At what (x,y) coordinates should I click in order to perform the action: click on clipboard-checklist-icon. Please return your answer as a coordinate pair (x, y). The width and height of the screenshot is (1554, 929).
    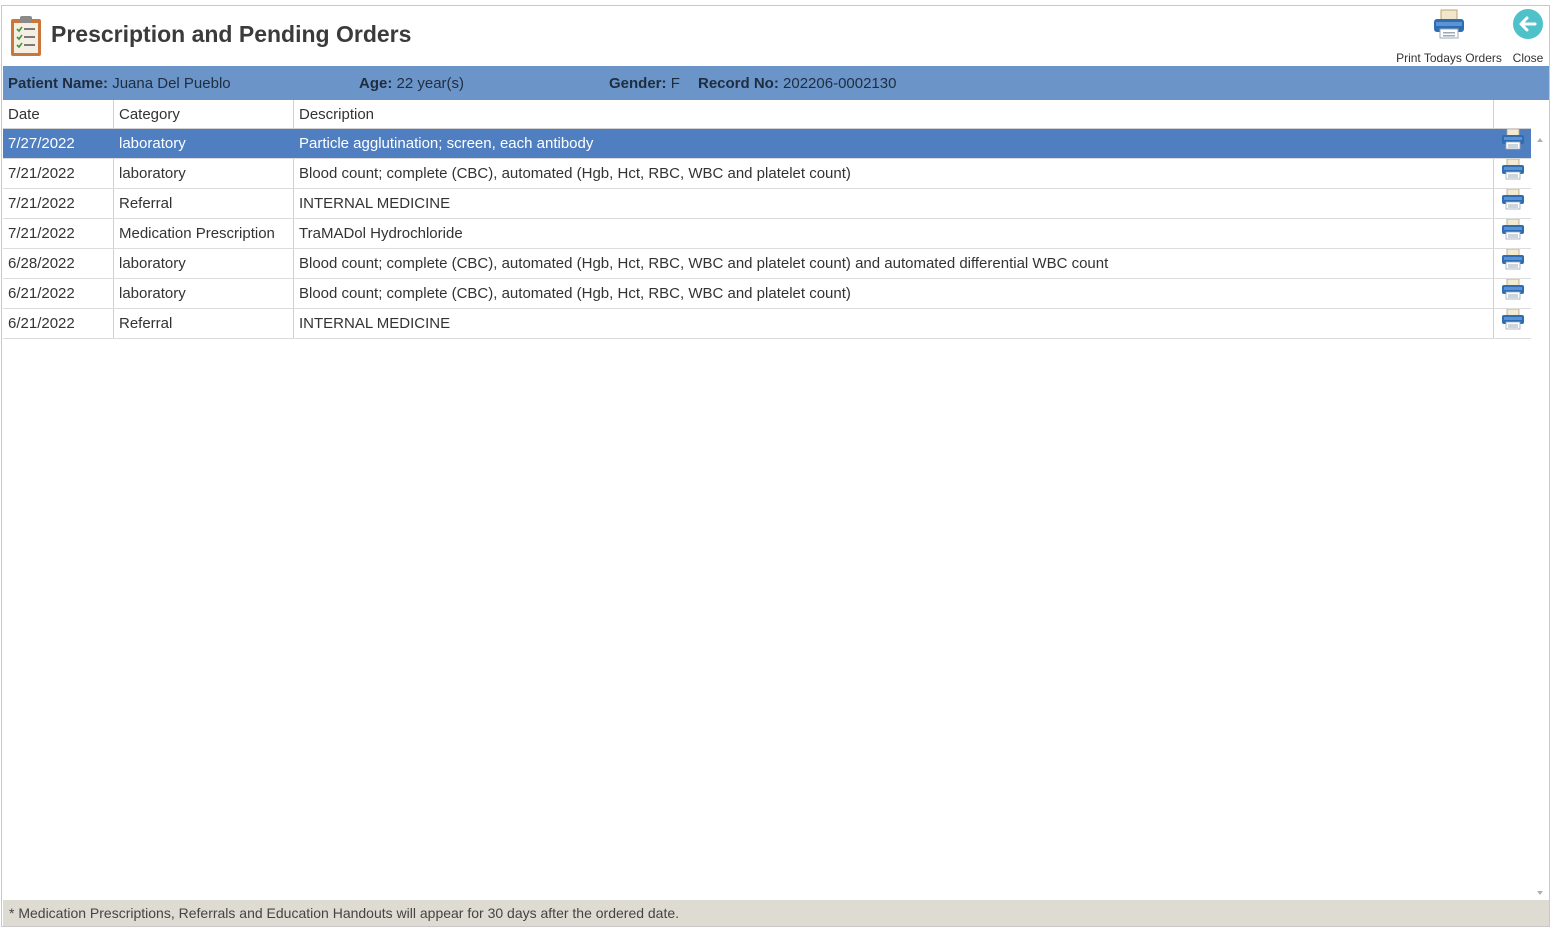
    Looking at the image, I should click on (26, 36).